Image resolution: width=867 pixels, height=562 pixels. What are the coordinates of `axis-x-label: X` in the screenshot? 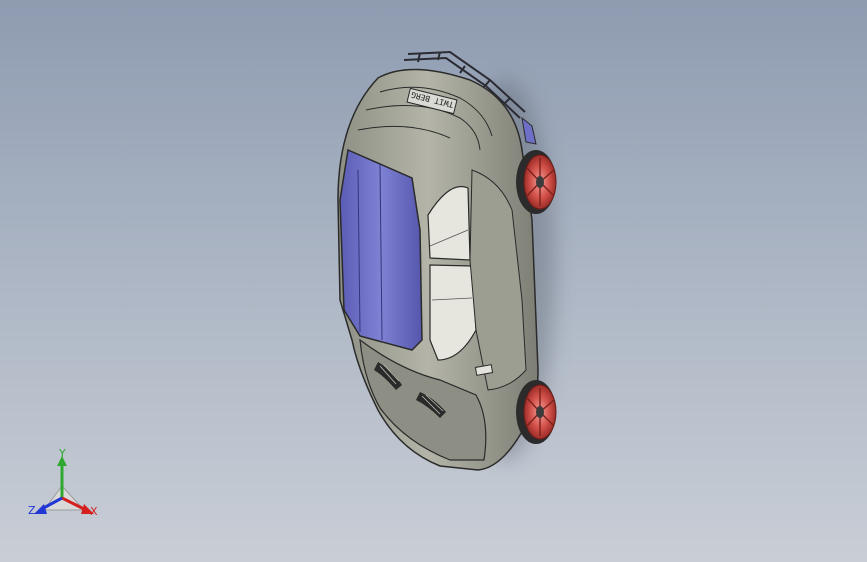 It's located at (94, 511).